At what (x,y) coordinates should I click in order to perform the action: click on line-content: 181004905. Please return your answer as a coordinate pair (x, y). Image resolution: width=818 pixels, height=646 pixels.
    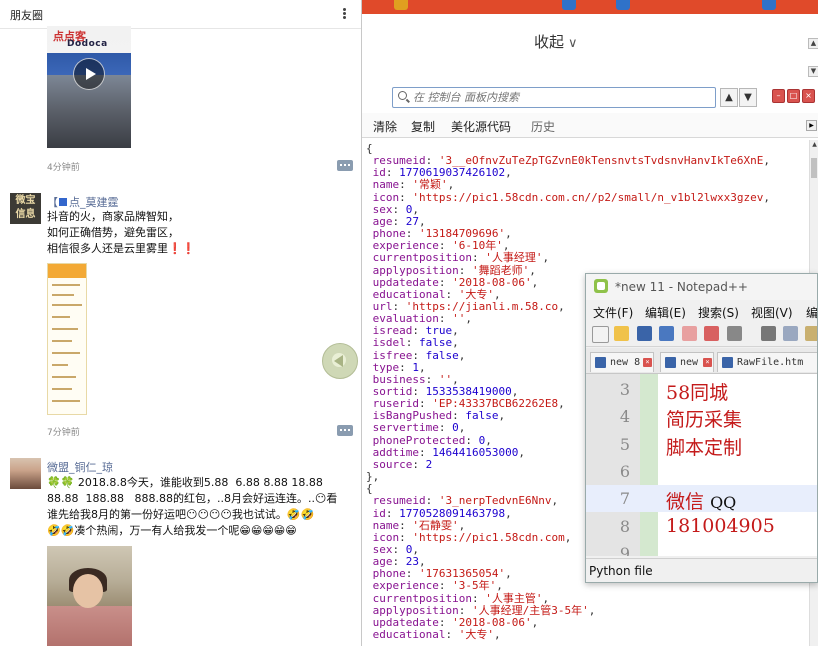
    Looking at the image, I should click on (720, 525).